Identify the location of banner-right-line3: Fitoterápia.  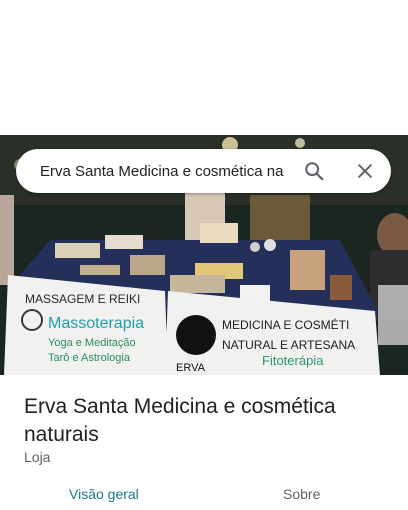
(293, 360).